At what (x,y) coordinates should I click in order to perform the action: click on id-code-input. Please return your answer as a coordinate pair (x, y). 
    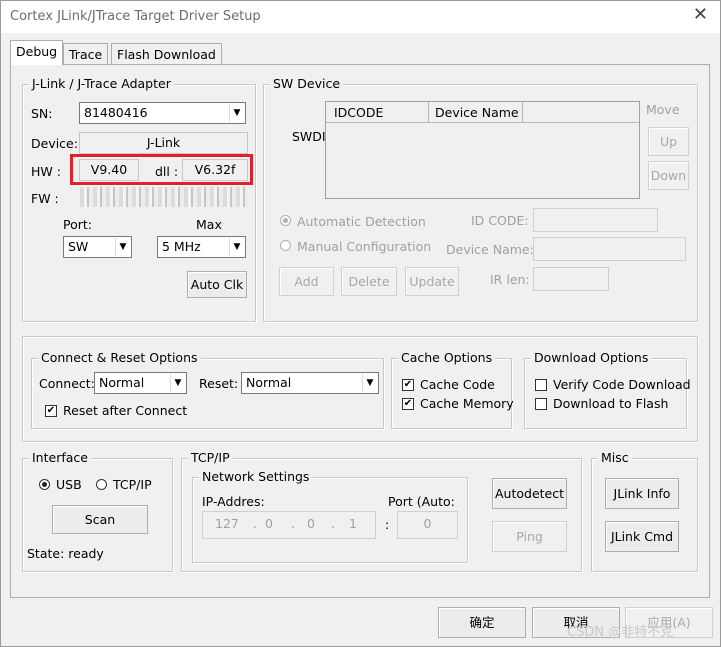
    Looking at the image, I should click on (595, 220).